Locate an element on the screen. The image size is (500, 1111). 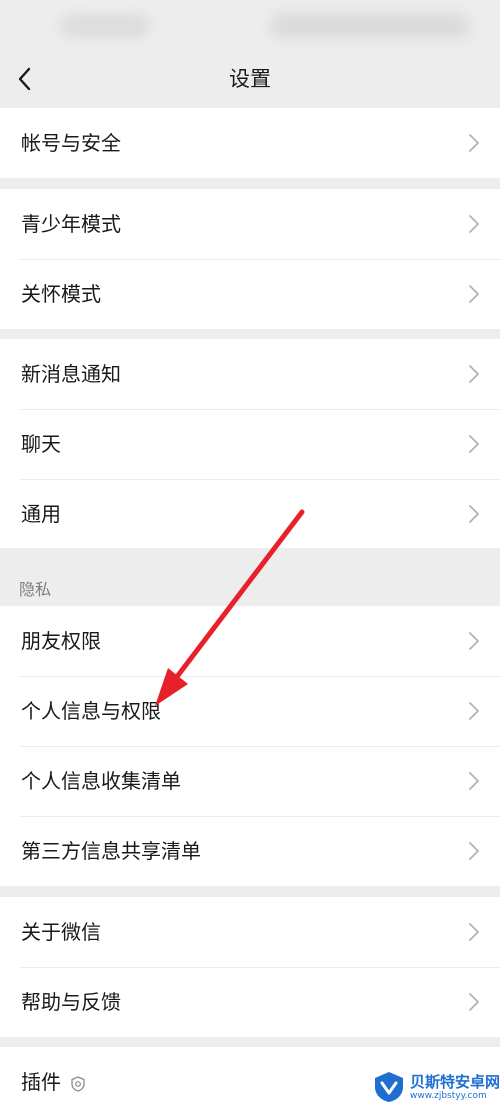
settings-row-teen-mode: 青少年模式 is located at coordinates (250, 224).